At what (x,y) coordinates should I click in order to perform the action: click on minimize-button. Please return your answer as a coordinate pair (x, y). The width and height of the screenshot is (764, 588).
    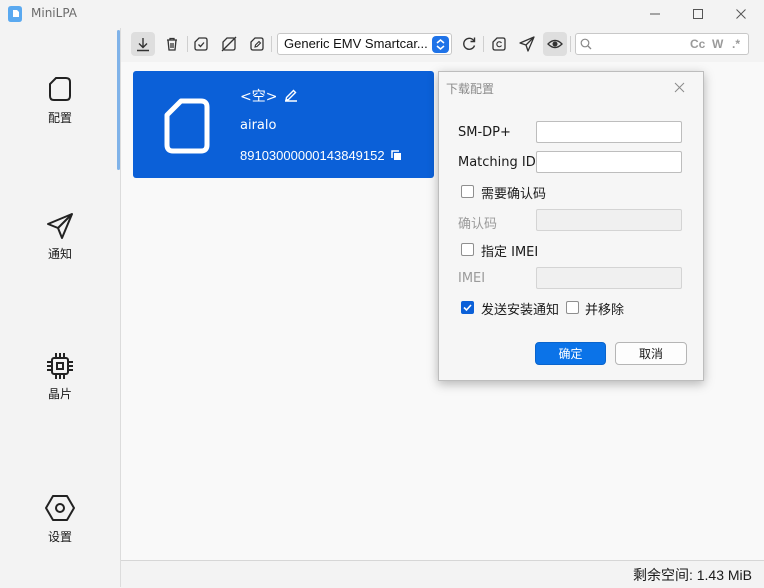
    Looking at the image, I should click on (655, 14).